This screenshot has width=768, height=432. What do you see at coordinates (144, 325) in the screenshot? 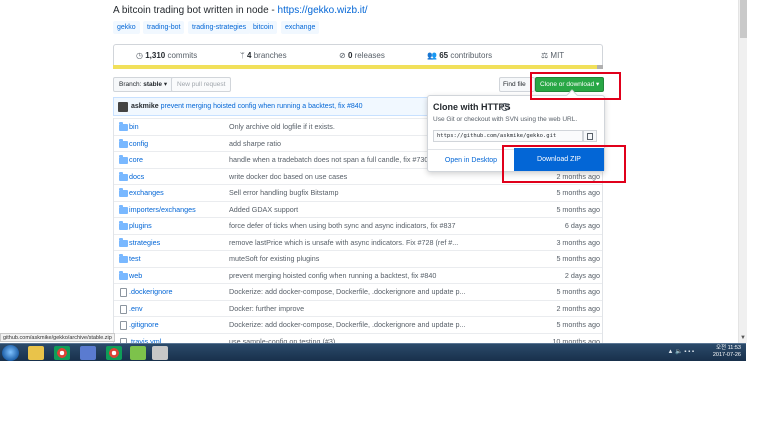
I see `file-name-link: .gitignore` at bounding box center [144, 325].